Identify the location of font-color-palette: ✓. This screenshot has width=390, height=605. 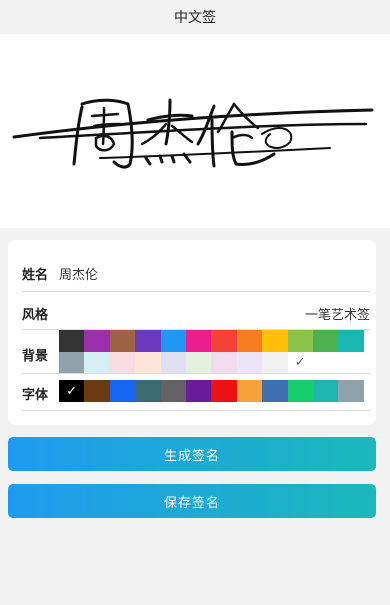
(211, 391).